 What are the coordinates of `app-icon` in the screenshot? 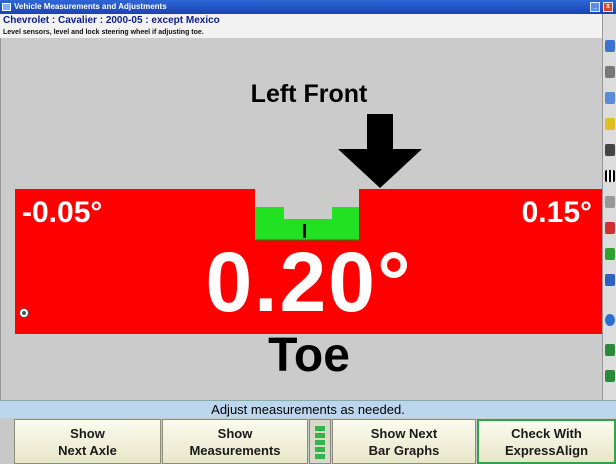 It's located at (6, 7).